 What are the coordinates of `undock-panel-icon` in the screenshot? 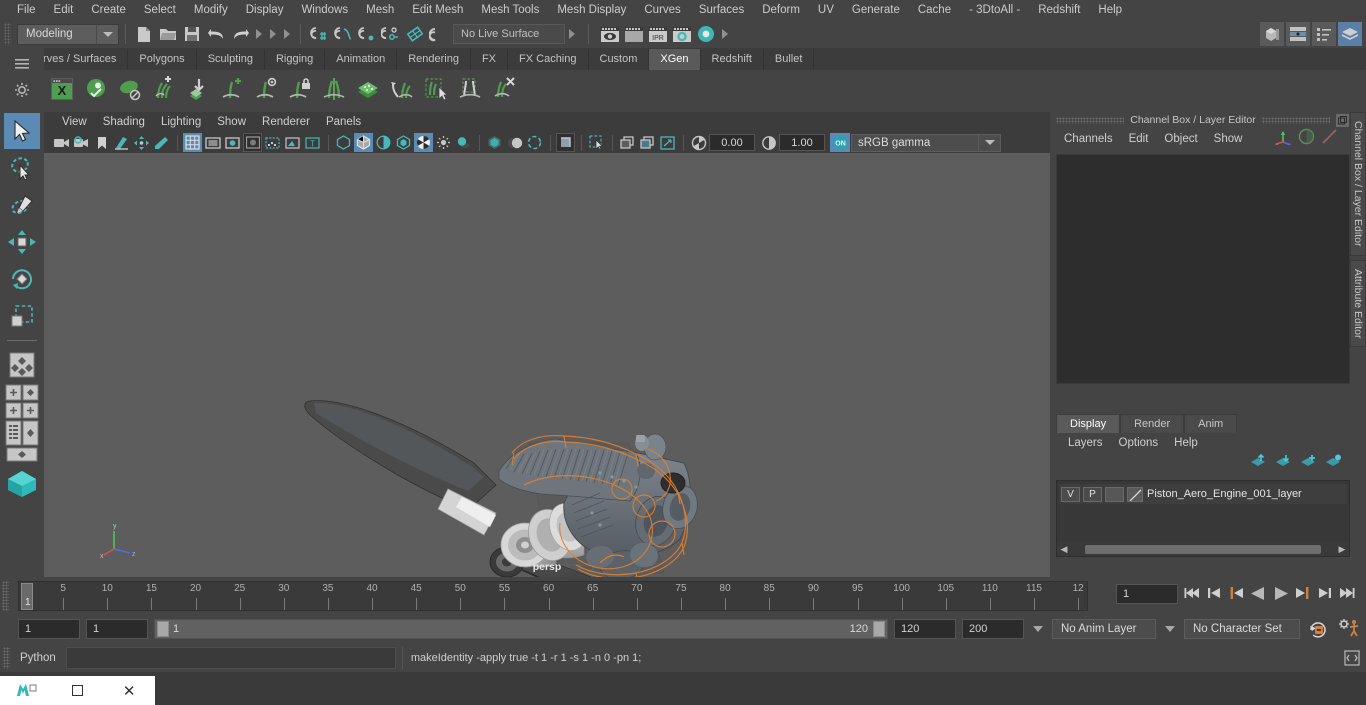 It's located at (1342, 120).